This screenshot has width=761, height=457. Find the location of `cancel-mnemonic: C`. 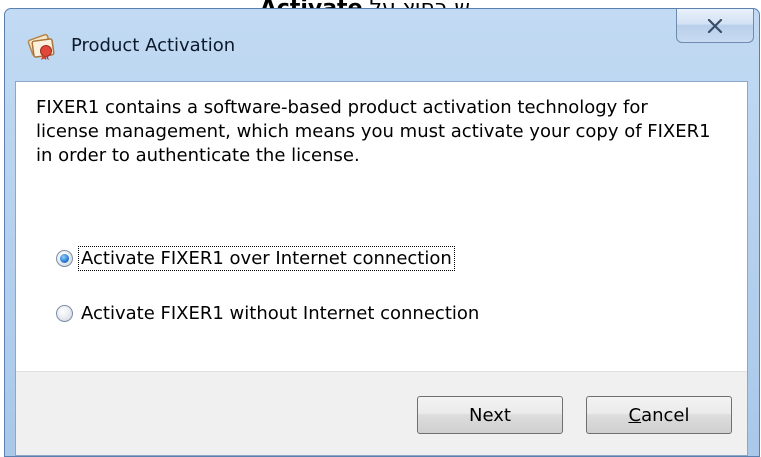

cancel-mnemonic: C is located at coordinates (635, 415).